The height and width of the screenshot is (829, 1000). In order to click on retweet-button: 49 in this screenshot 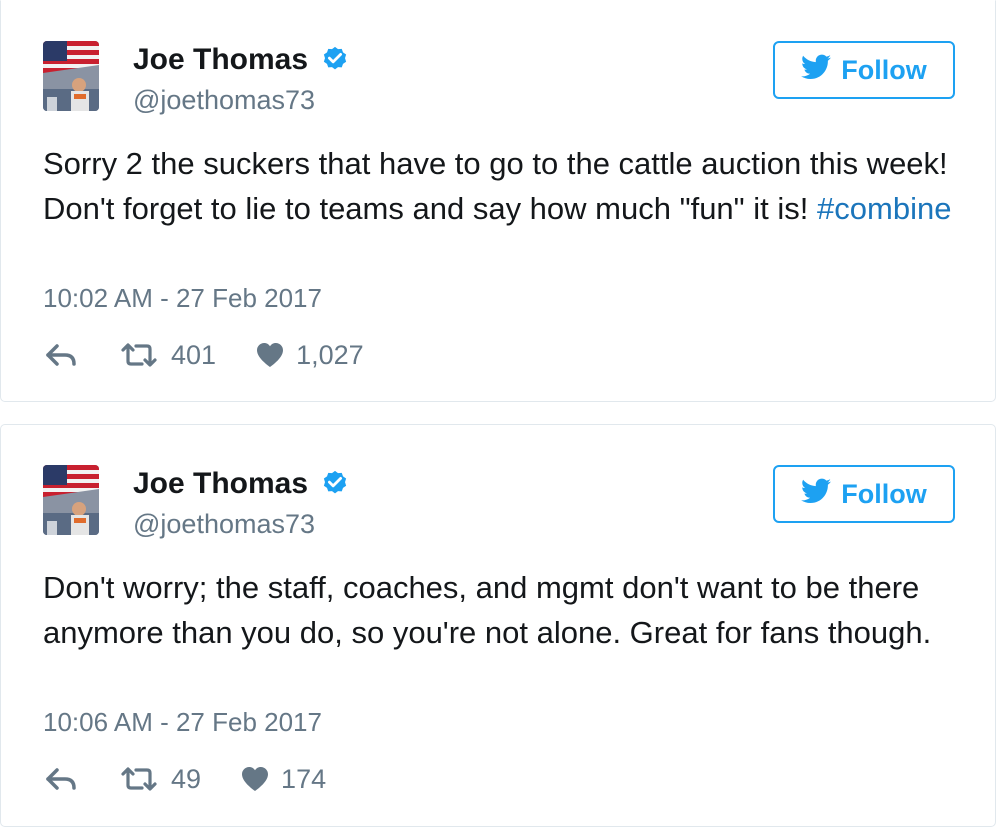, I will do `click(161, 779)`.